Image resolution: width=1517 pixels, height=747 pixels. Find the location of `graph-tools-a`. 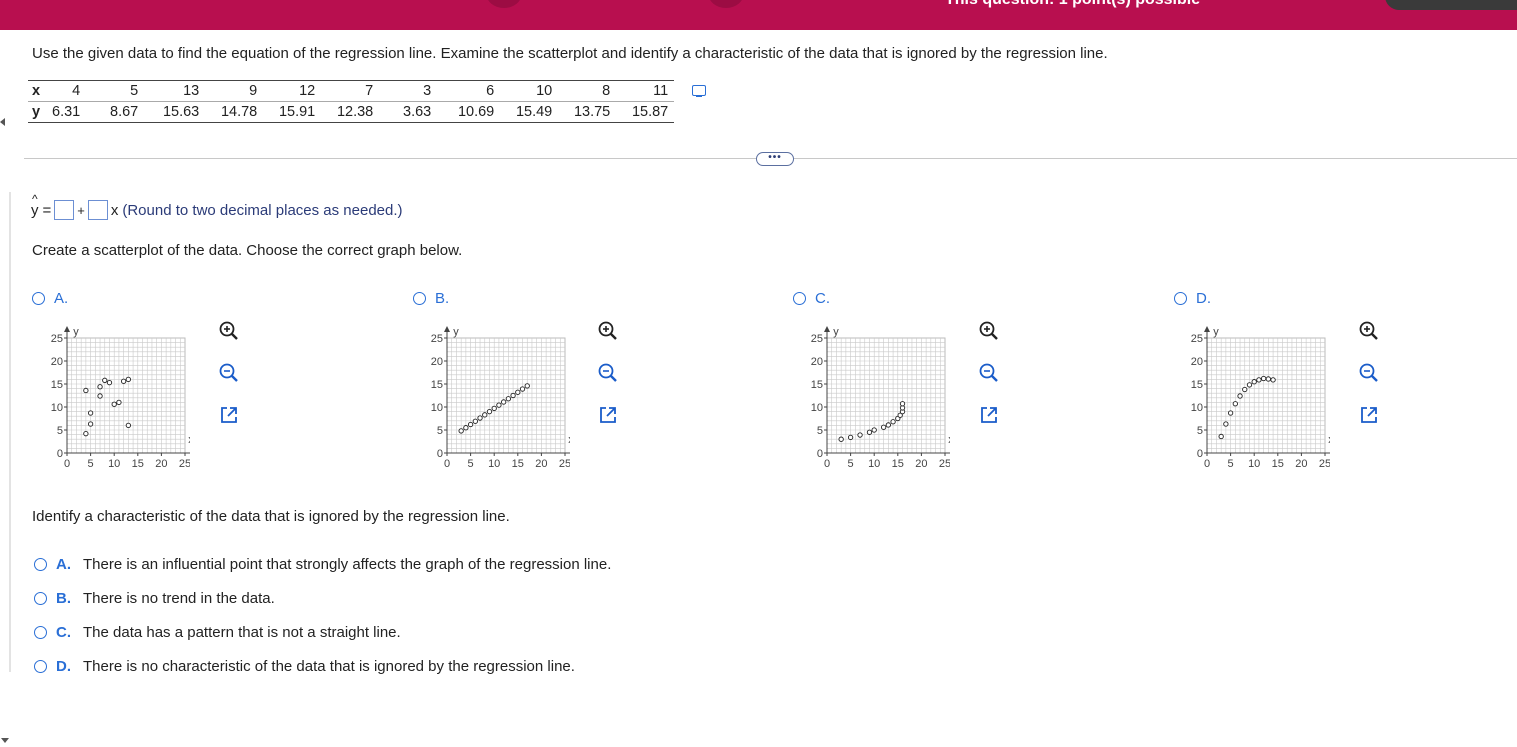

graph-tools-a is located at coordinates (231, 375).